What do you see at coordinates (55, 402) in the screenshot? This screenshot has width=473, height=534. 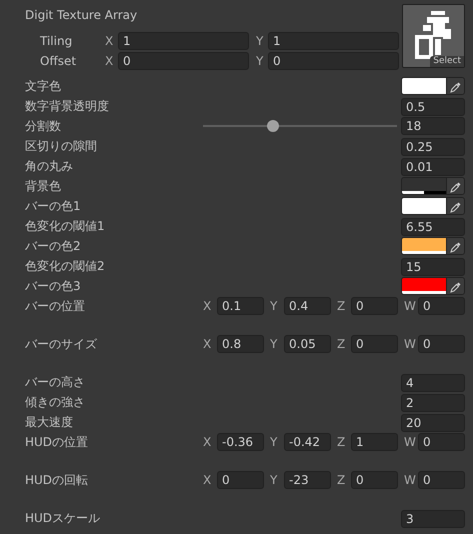 I see `property-label: 傾きの強さ` at bounding box center [55, 402].